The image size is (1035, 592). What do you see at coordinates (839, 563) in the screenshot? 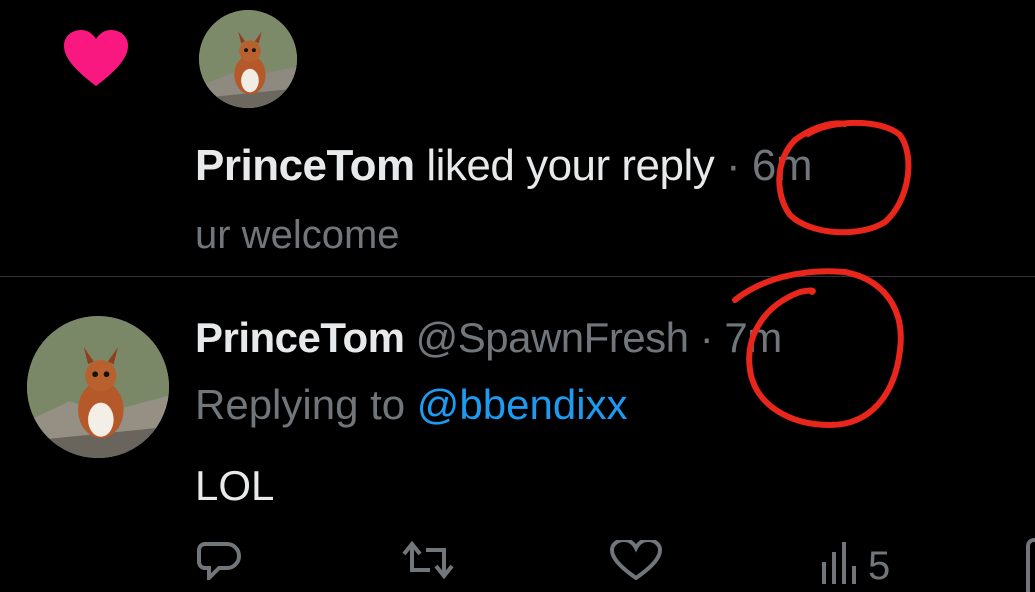
I see `views-icon` at bounding box center [839, 563].